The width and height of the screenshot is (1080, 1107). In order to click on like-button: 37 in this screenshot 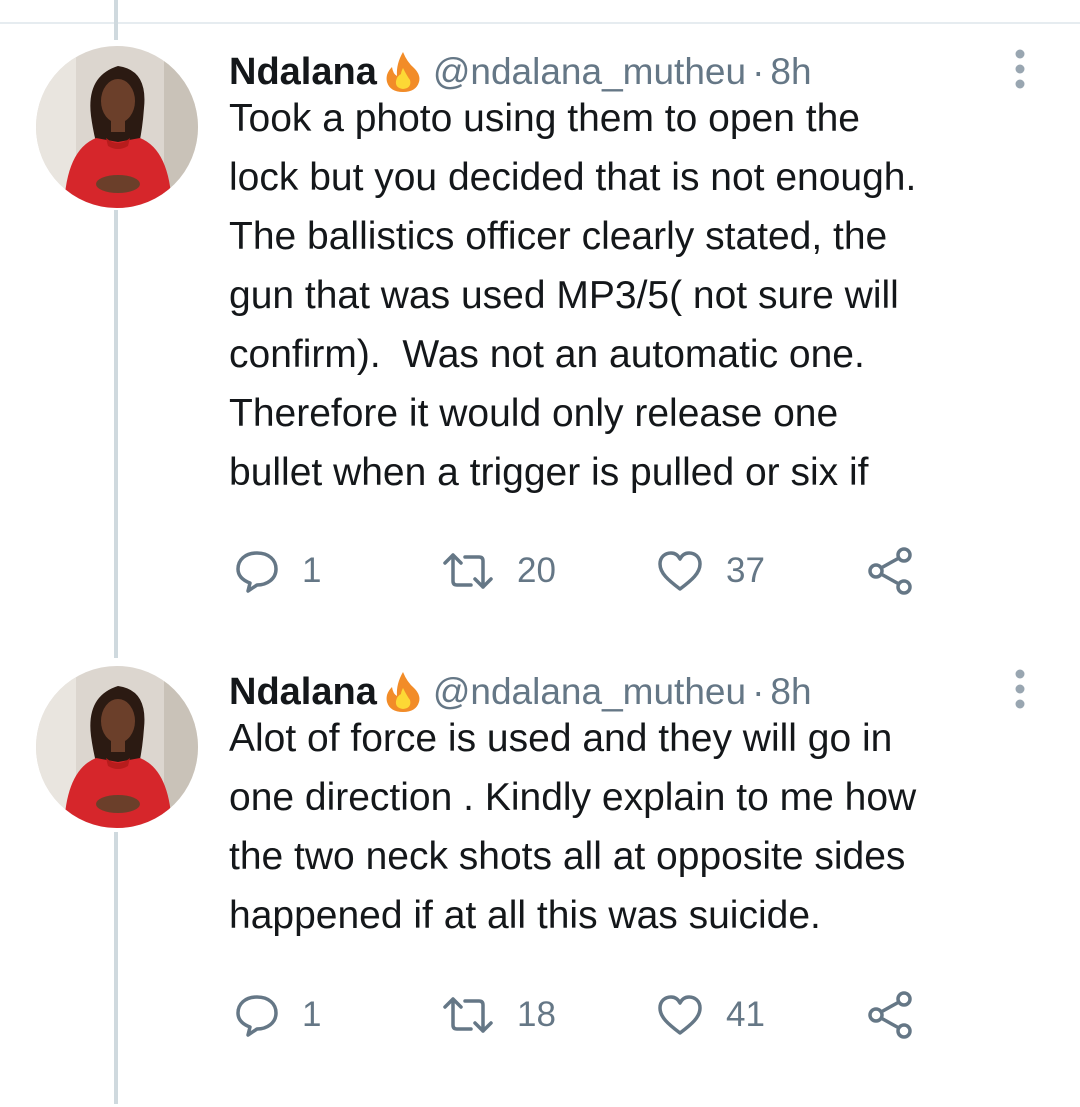, I will do `click(710, 571)`.